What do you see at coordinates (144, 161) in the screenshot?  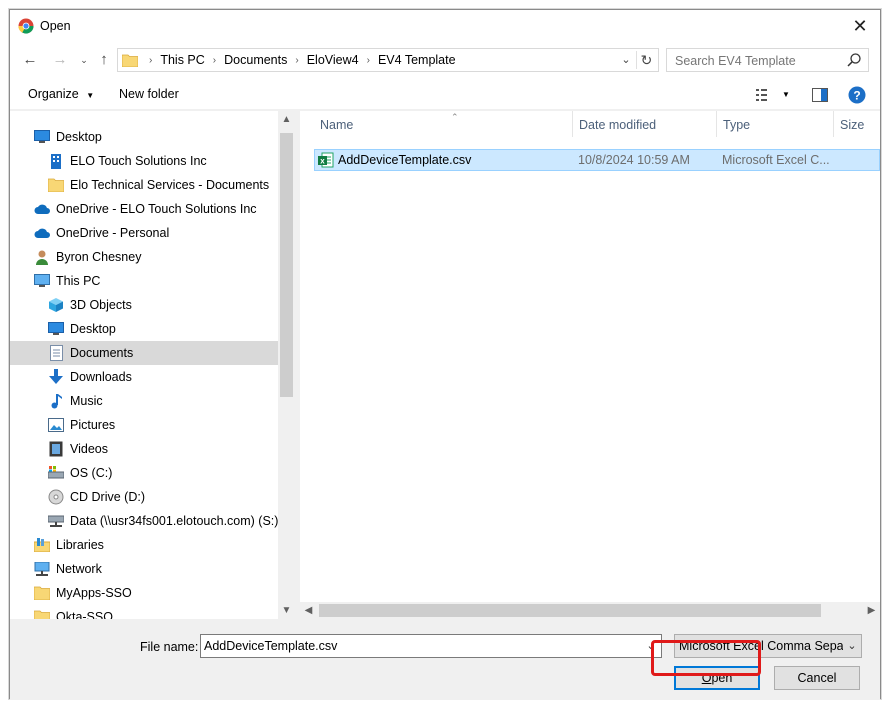 I see `sidebar-item: ELO Touch Solutions Inc` at bounding box center [144, 161].